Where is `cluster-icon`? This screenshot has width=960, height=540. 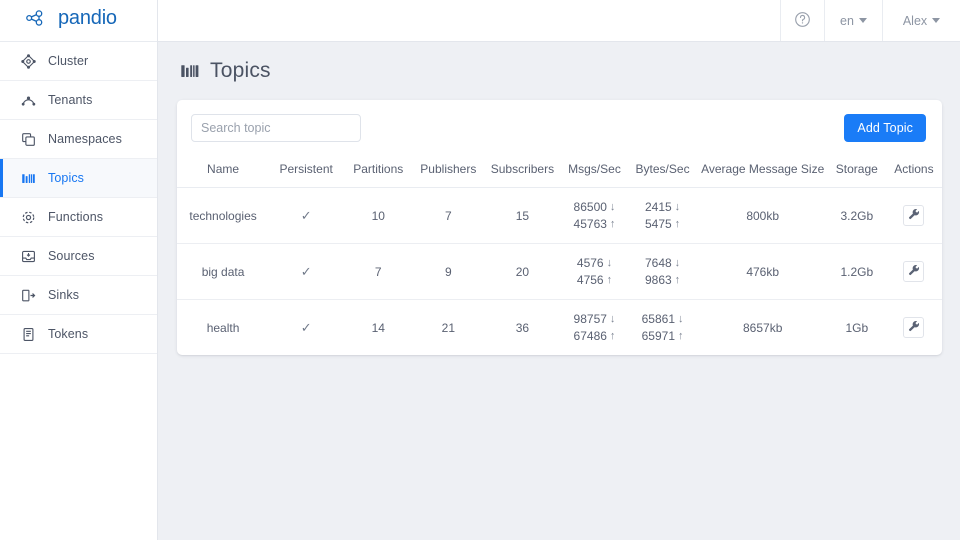
cluster-icon is located at coordinates (28, 61).